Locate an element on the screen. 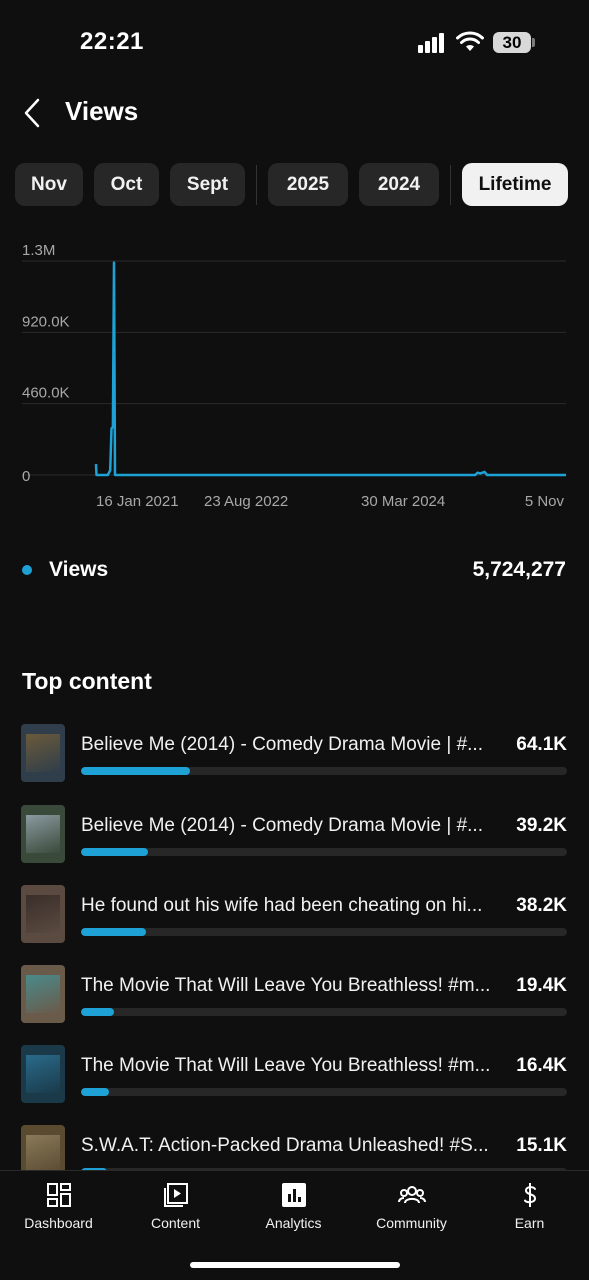 The width and height of the screenshot is (589, 1280). back-button is located at coordinates (34, 114).